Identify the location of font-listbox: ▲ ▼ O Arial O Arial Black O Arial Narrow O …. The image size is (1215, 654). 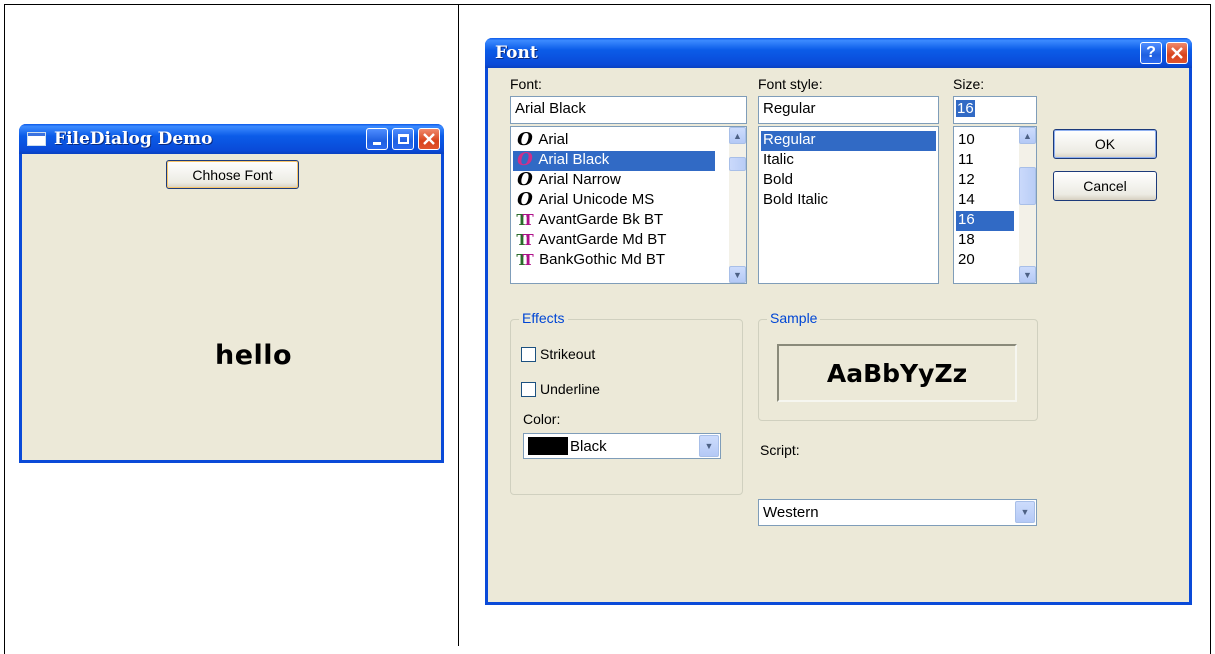
(628, 205).